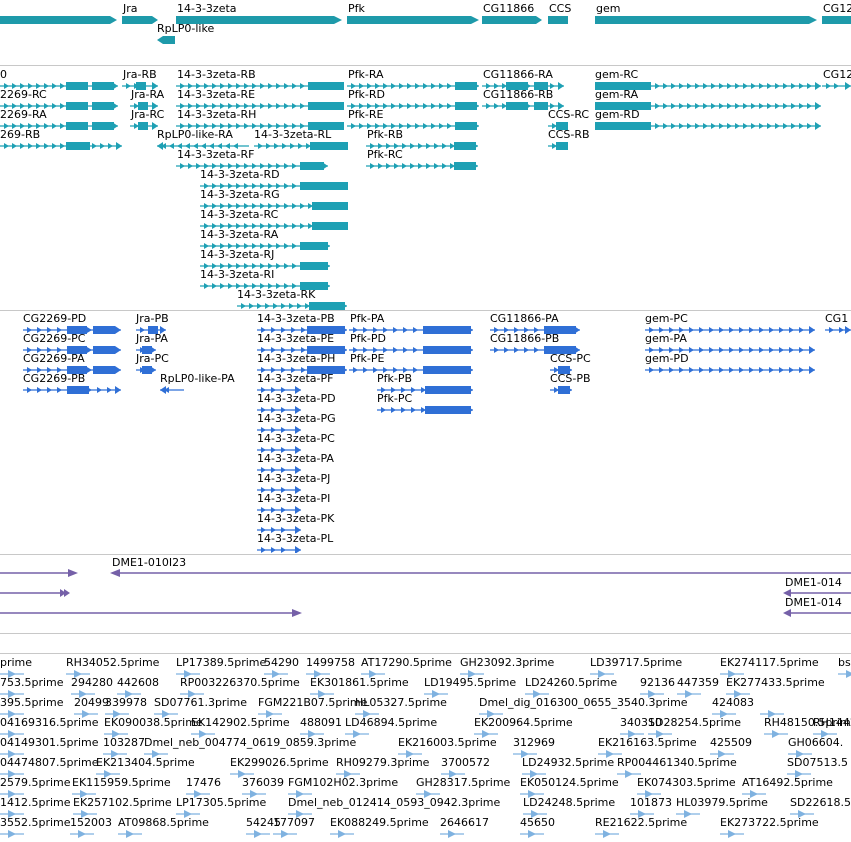 The height and width of the screenshot is (842, 851). What do you see at coordinates (425, 633) in the screenshot?
I see `track-separator` at bounding box center [425, 633].